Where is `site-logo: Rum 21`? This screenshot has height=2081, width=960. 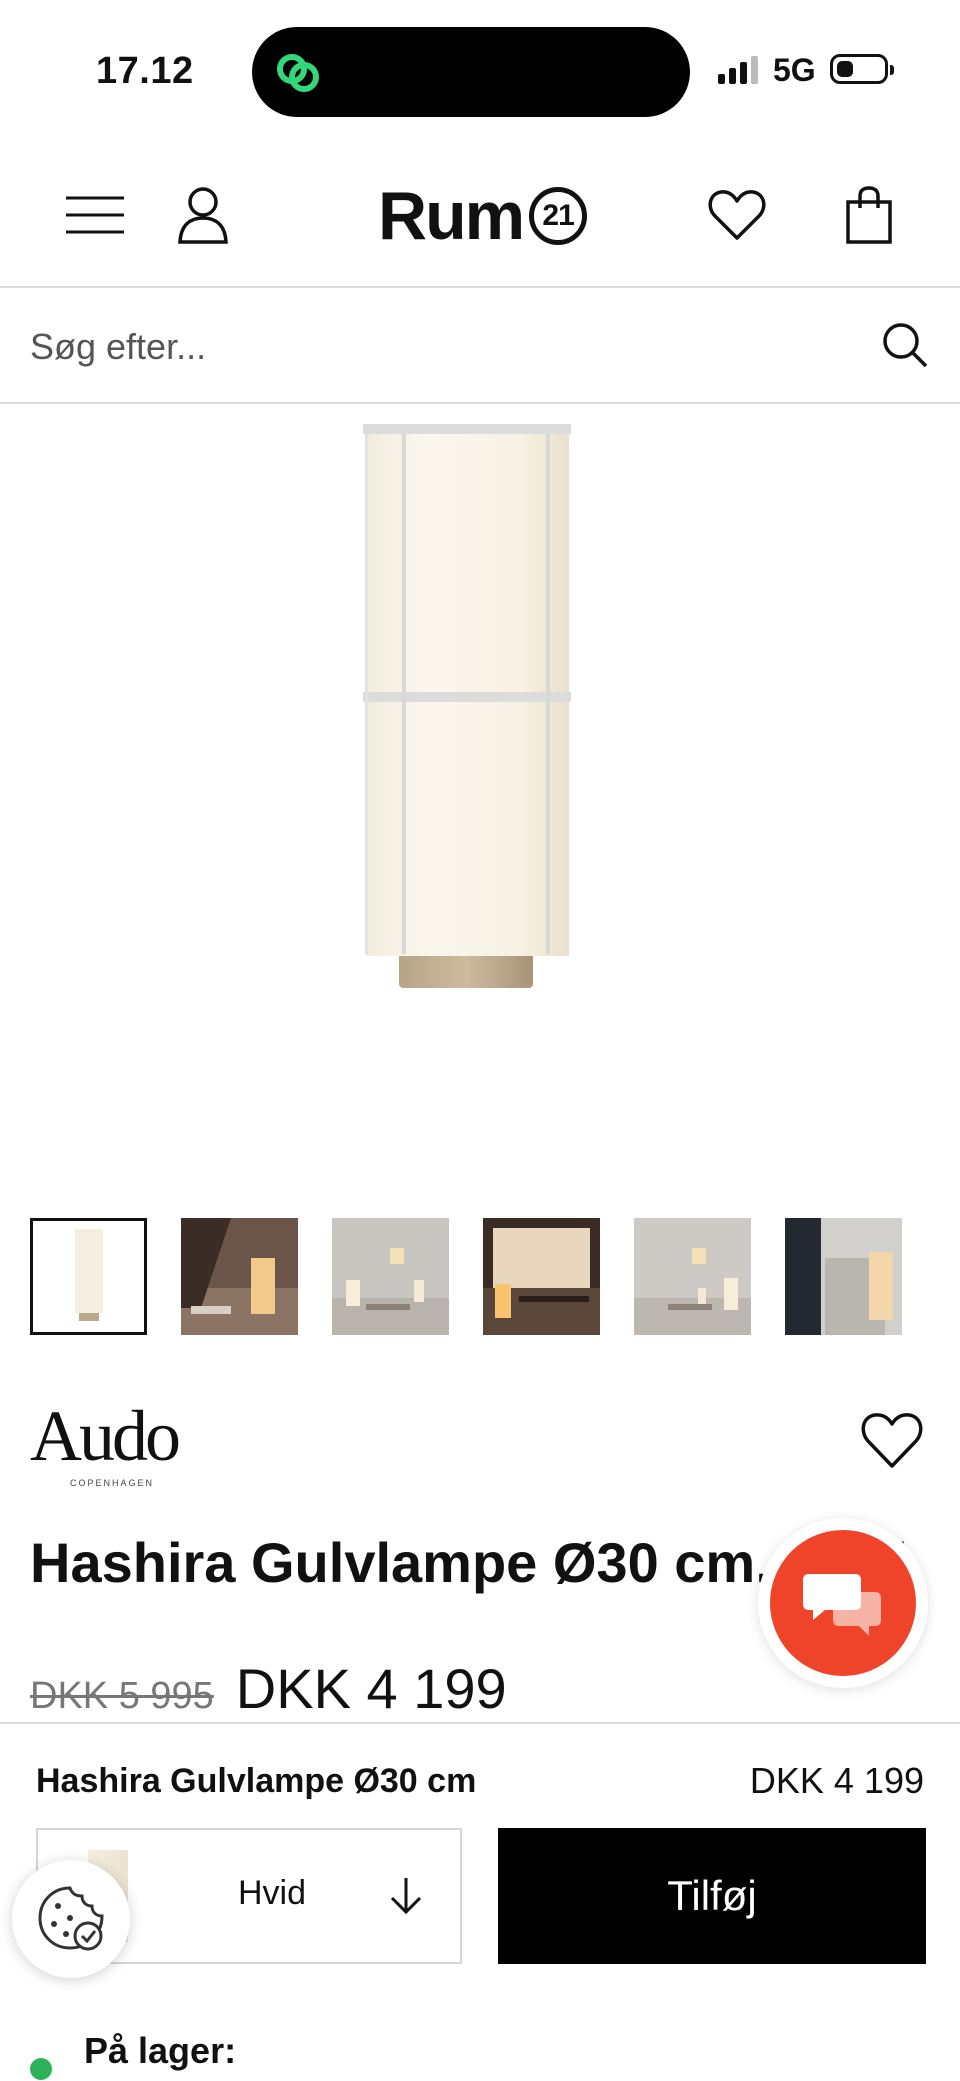
site-logo: Rum 21 is located at coordinates (483, 216).